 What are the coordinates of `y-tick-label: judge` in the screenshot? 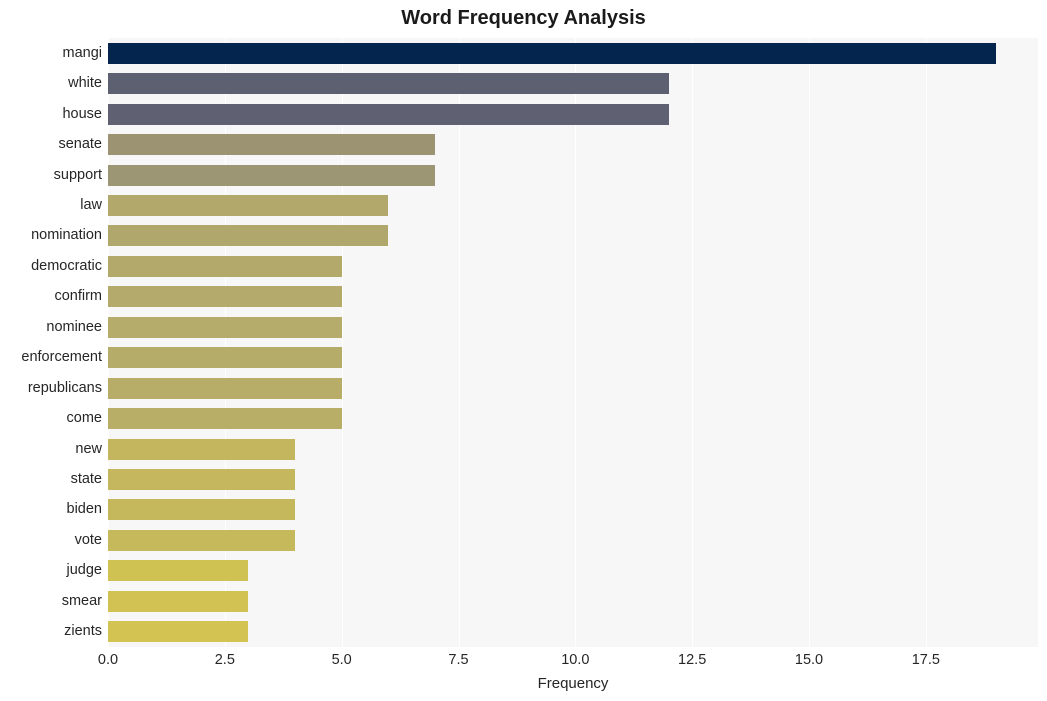 It's located at (84, 570).